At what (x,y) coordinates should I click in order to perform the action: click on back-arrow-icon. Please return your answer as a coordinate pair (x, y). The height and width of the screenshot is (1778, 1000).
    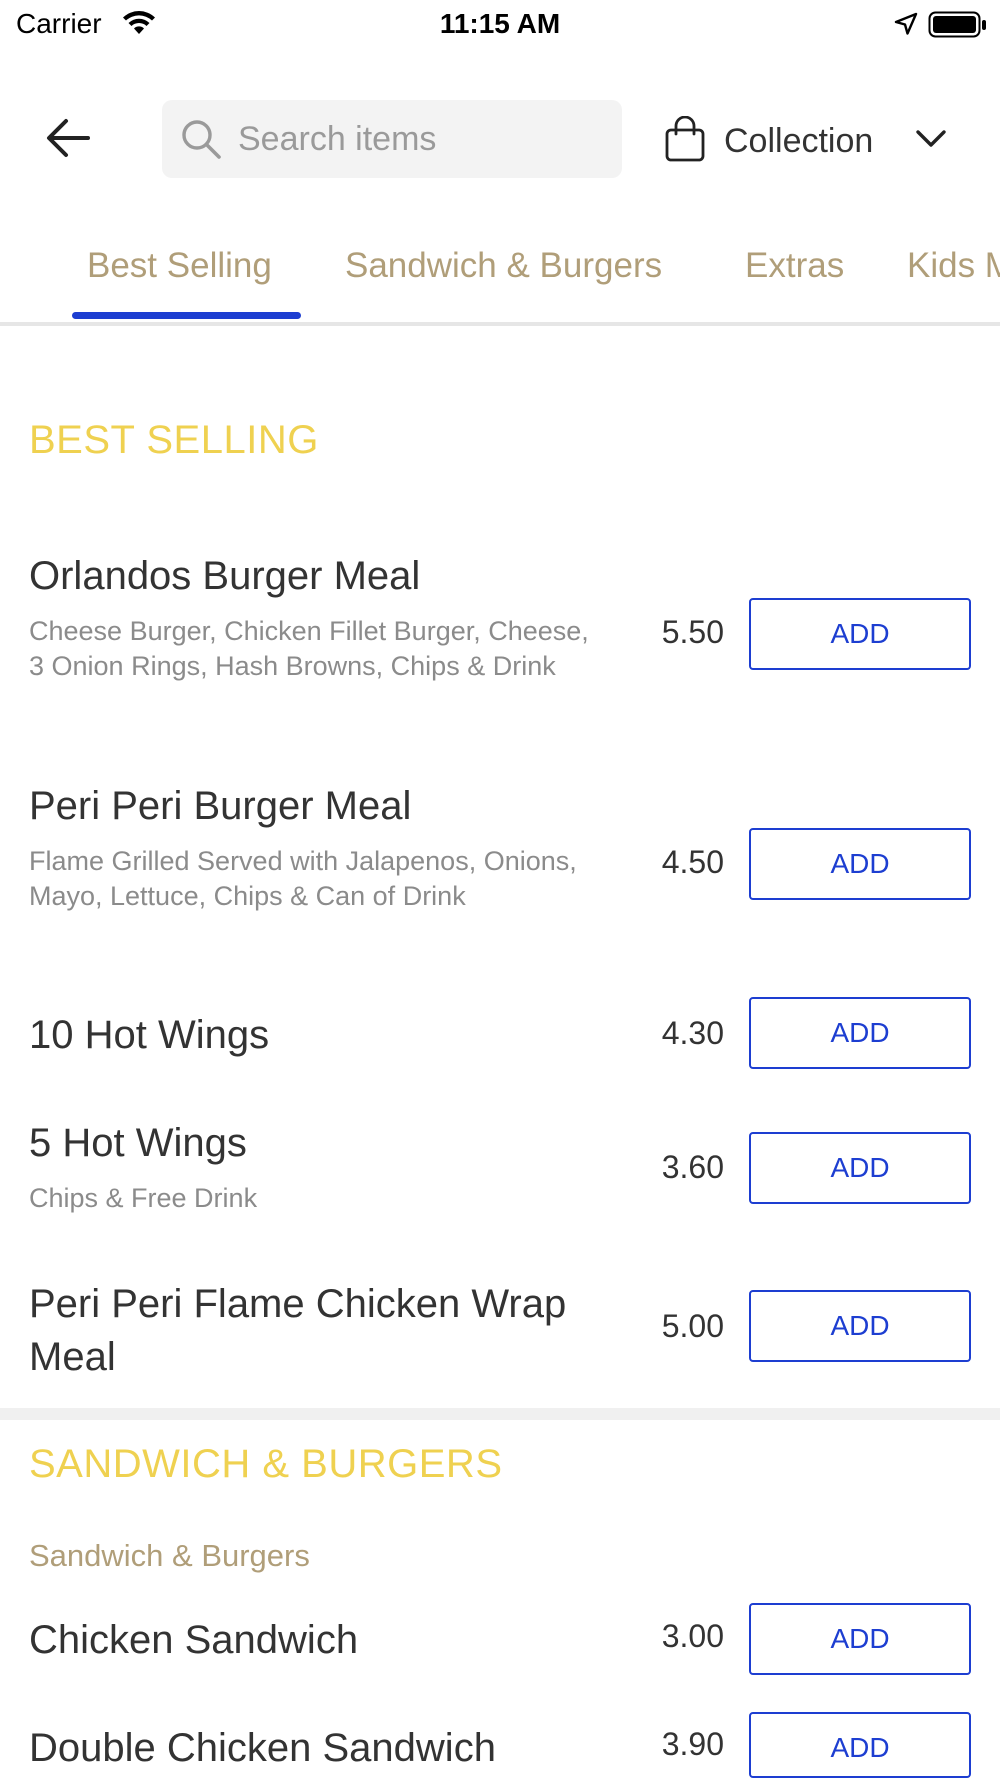
    Looking at the image, I should click on (68, 140).